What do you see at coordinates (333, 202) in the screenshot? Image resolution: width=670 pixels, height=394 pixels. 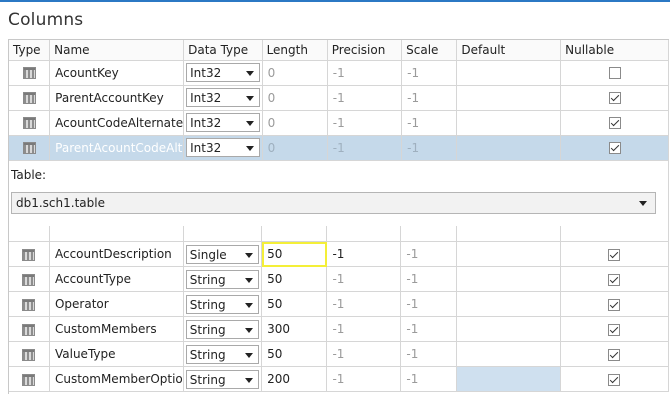 I see `table-select: db1.sch1.table` at bounding box center [333, 202].